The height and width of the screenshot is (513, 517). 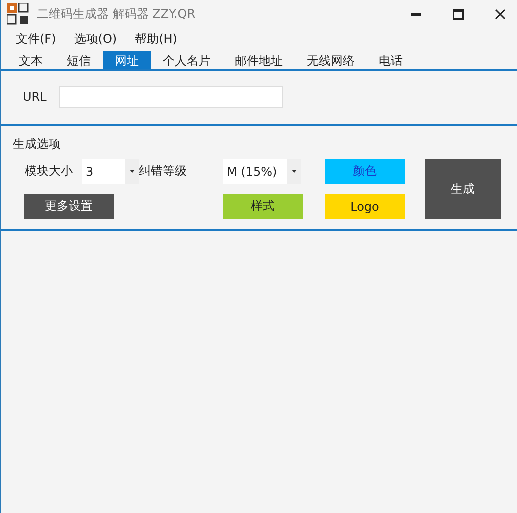 What do you see at coordinates (416, 14) in the screenshot?
I see `minimize-icon` at bounding box center [416, 14].